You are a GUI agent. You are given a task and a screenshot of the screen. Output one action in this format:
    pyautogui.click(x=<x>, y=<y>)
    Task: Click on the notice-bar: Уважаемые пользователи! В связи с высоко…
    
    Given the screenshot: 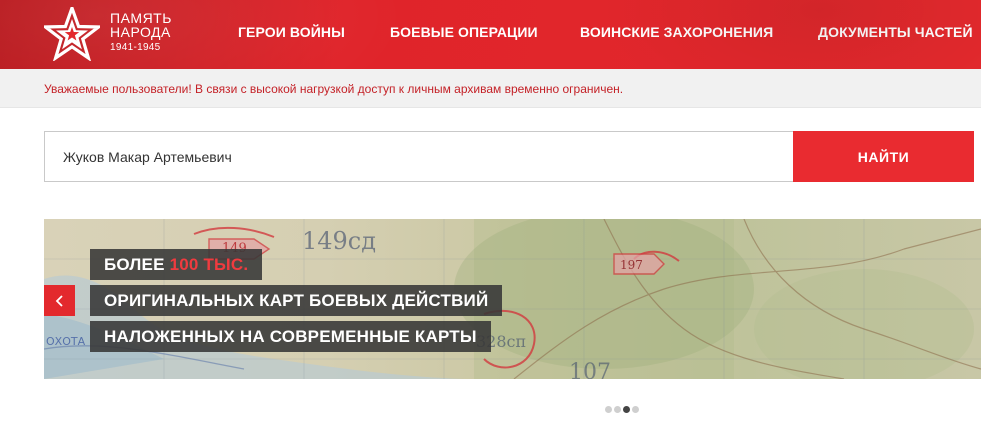 What is the action you would take?
    pyautogui.click(x=490, y=88)
    